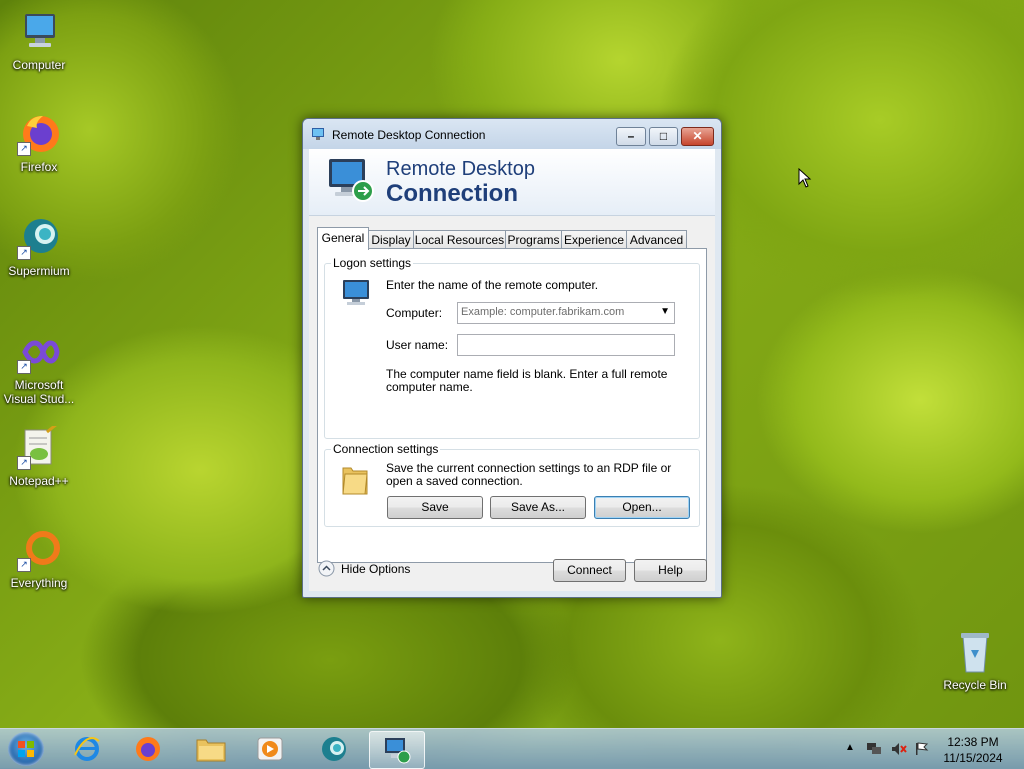  I want to click on tab-advanced: Advanced, so click(656, 239).